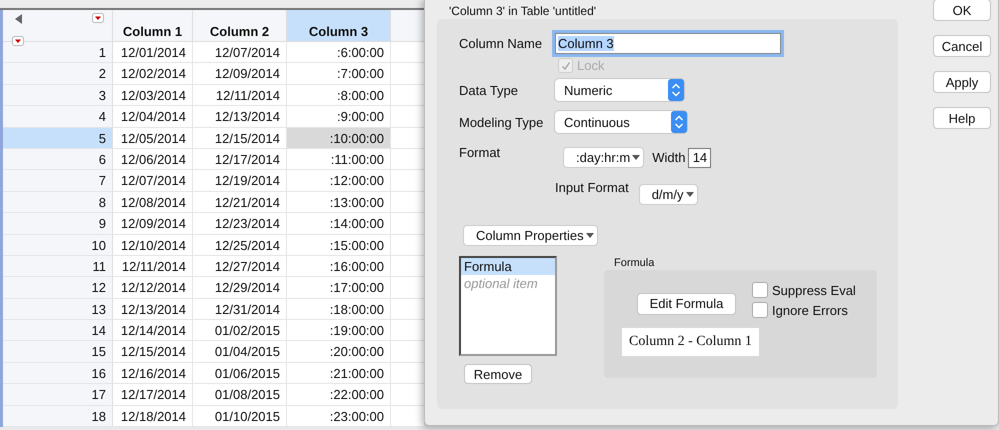 This screenshot has height=430, width=999. What do you see at coordinates (668, 43) in the screenshot?
I see `input-field: Column 3` at bounding box center [668, 43].